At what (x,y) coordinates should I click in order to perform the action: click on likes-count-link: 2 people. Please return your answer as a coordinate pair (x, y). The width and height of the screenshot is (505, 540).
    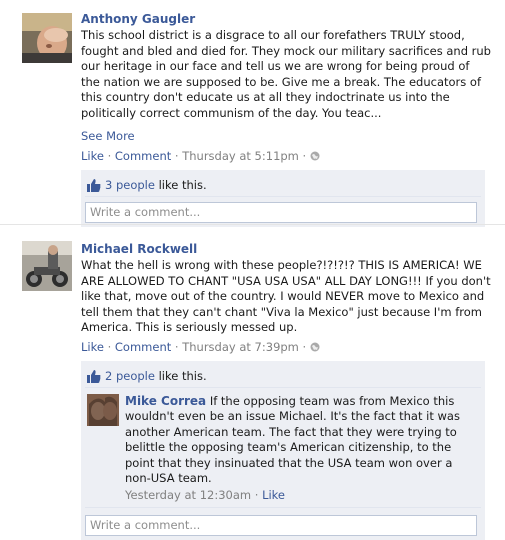
    Looking at the image, I should click on (130, 376).